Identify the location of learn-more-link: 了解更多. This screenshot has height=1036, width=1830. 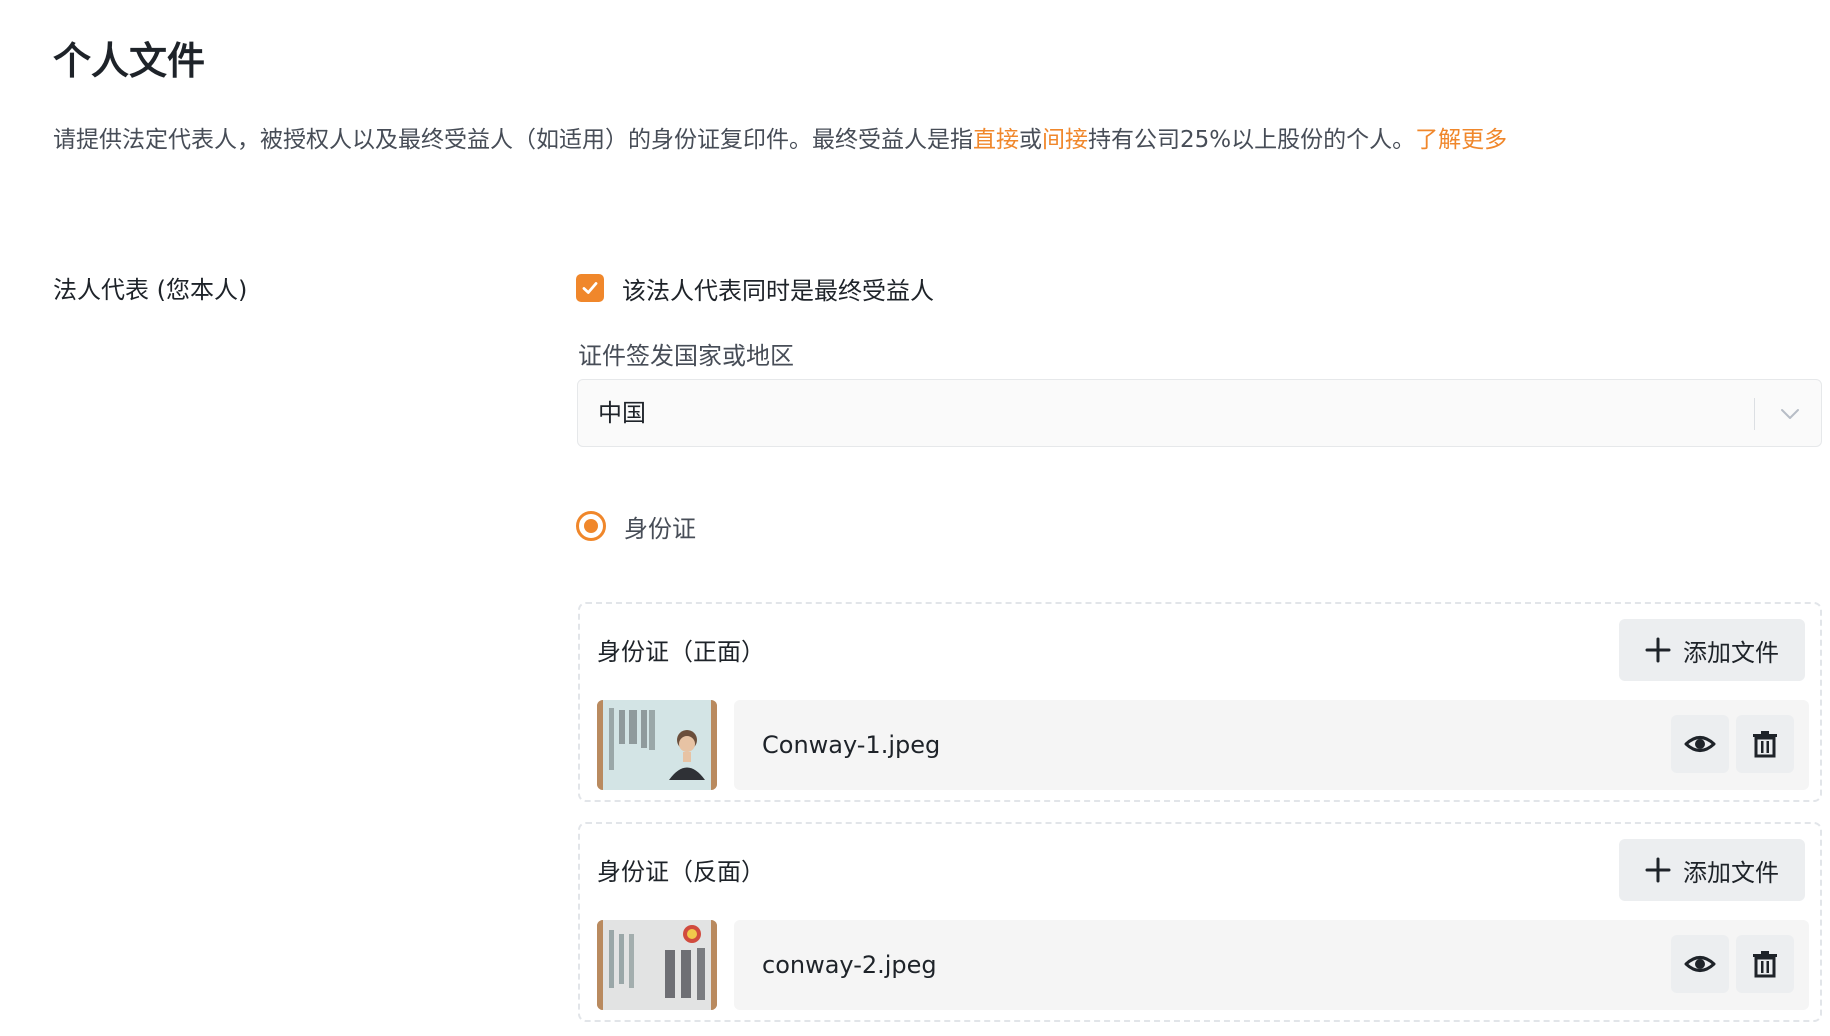
(1461, 140).